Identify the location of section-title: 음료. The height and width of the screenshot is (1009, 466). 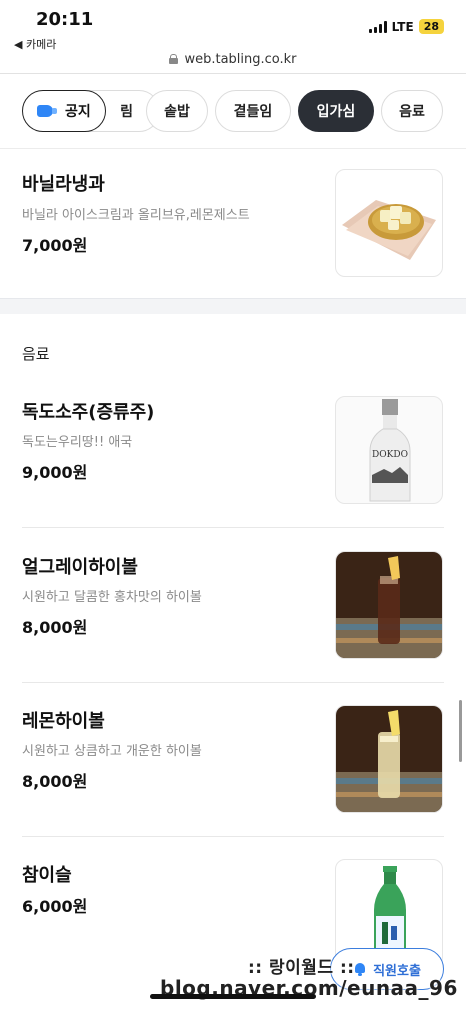
(36, 354).